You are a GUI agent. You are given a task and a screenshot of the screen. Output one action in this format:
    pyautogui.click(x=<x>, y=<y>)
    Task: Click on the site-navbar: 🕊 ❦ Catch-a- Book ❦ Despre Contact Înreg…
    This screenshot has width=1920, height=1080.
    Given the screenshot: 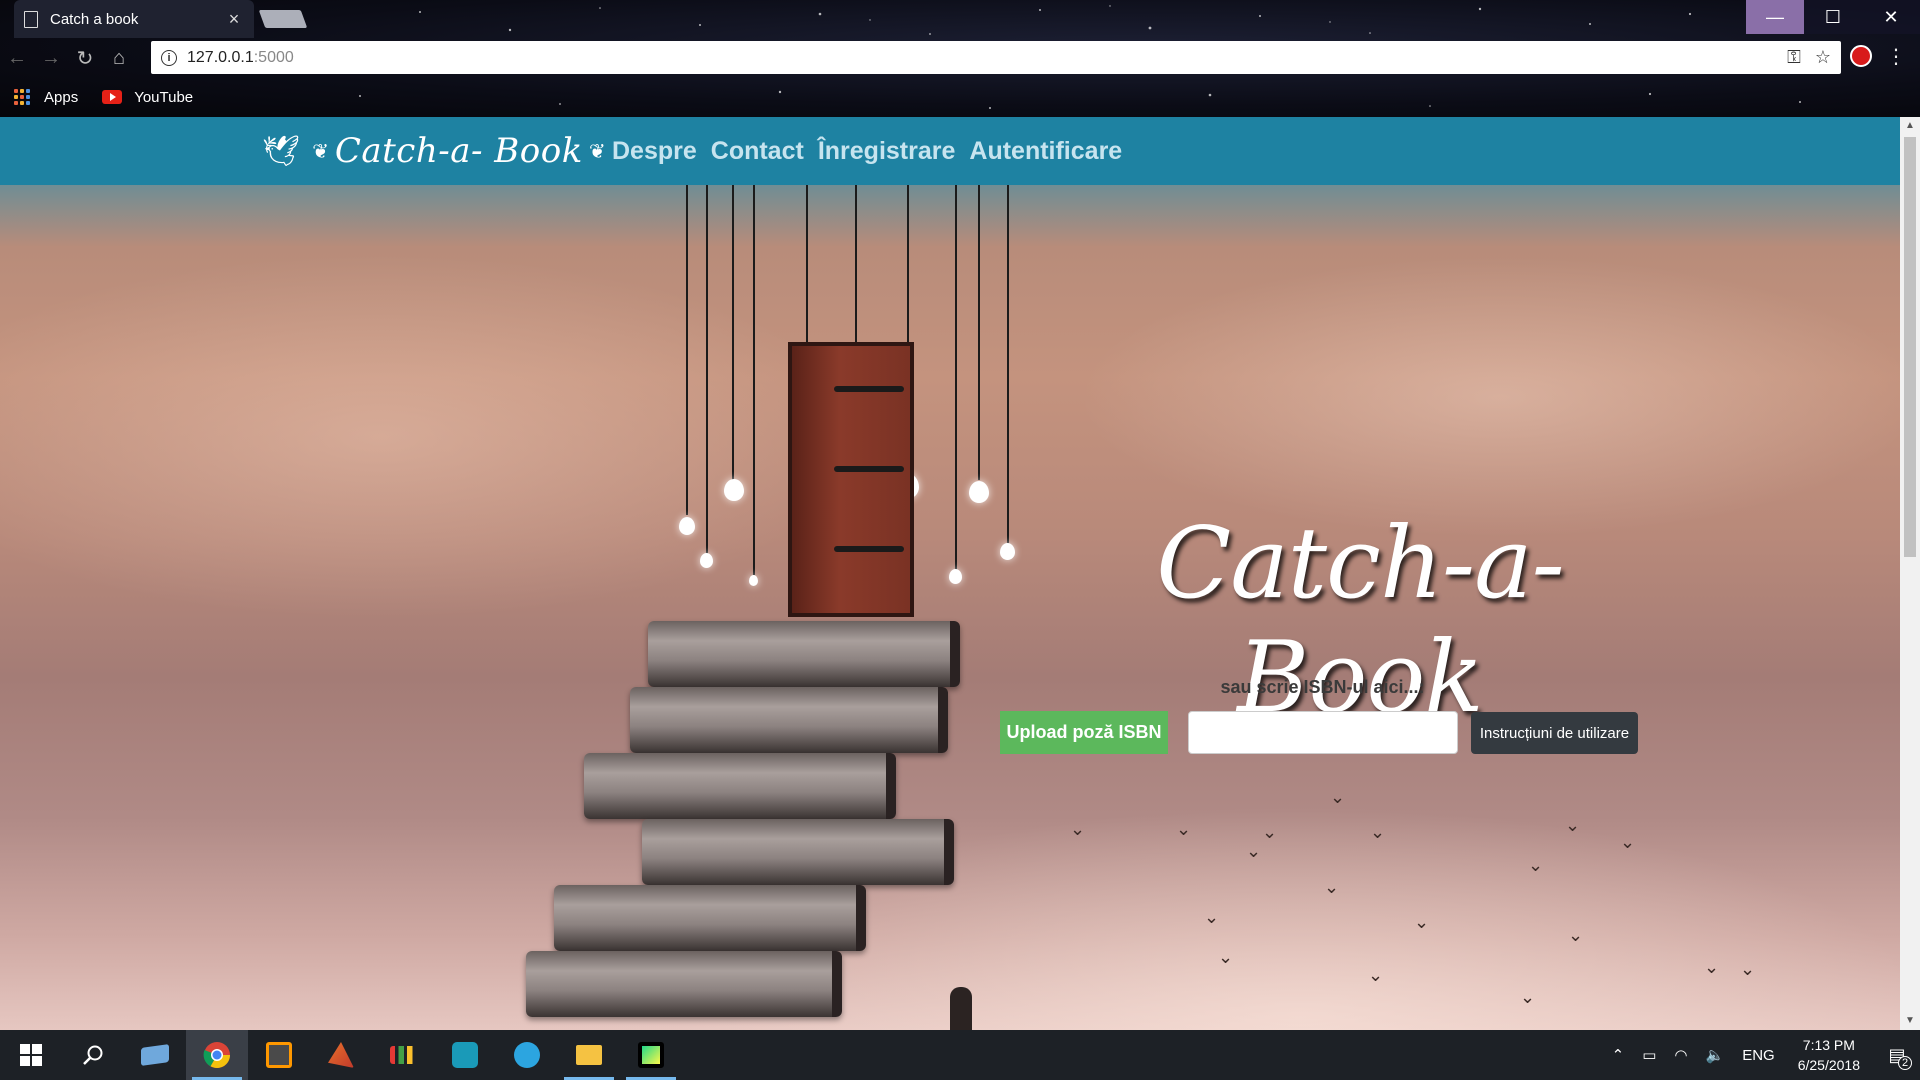 What is the action you would take?
    pyautogui.click(x=950, y=151)
    